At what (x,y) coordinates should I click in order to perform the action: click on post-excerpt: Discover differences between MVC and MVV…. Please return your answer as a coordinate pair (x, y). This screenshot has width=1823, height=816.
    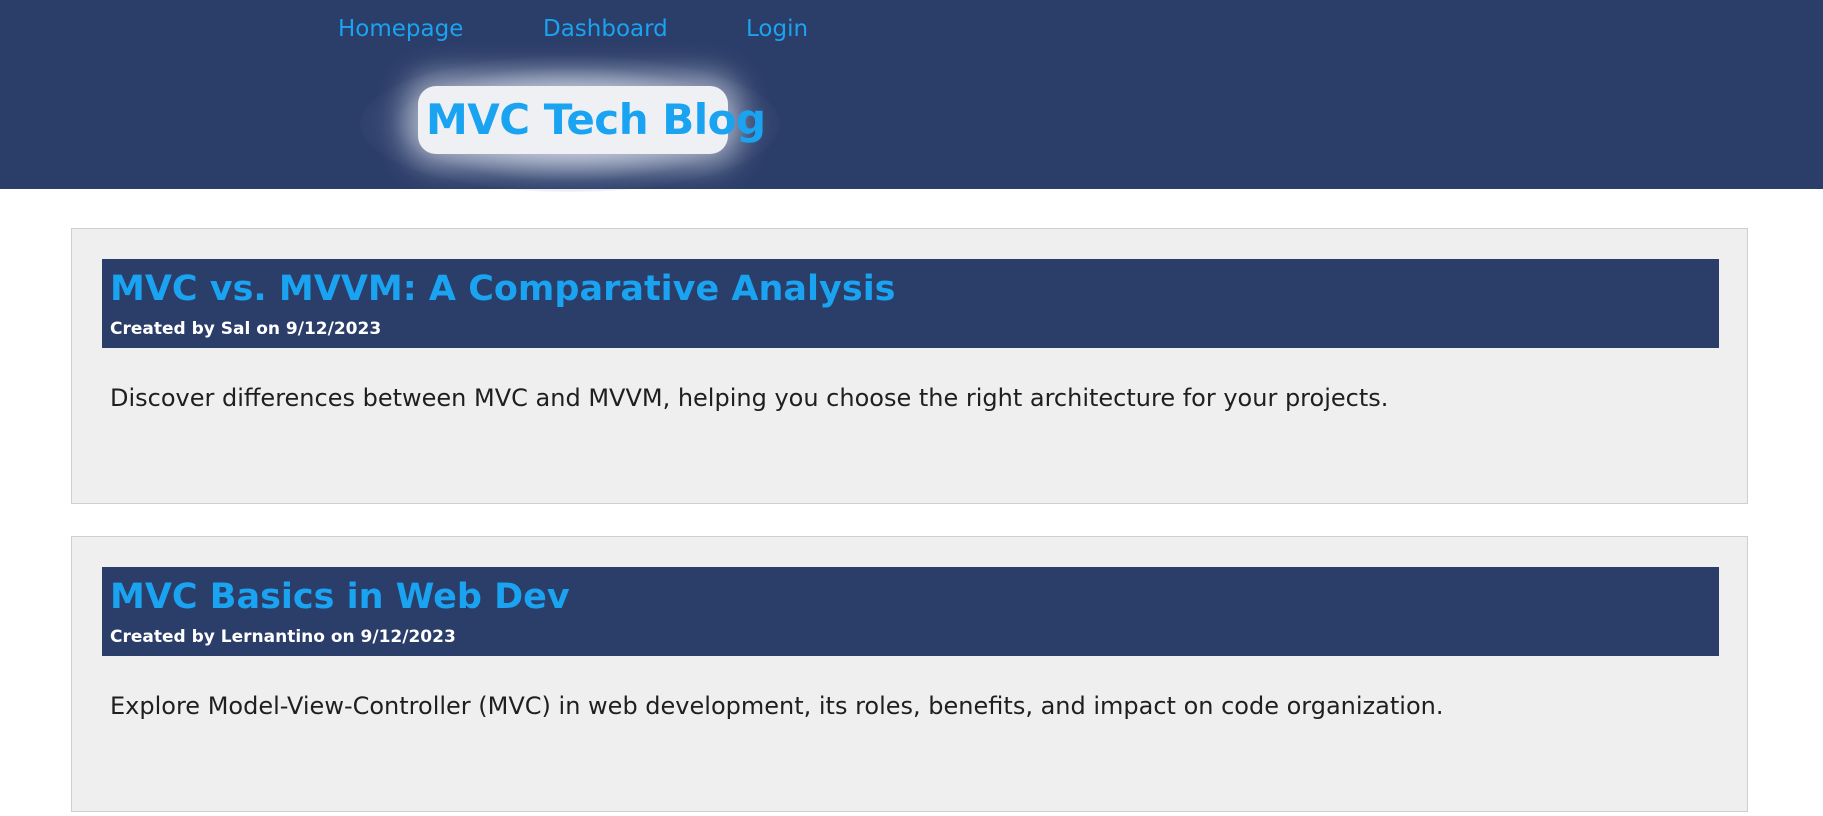
    Looking at the image, I should click on (749, 398).